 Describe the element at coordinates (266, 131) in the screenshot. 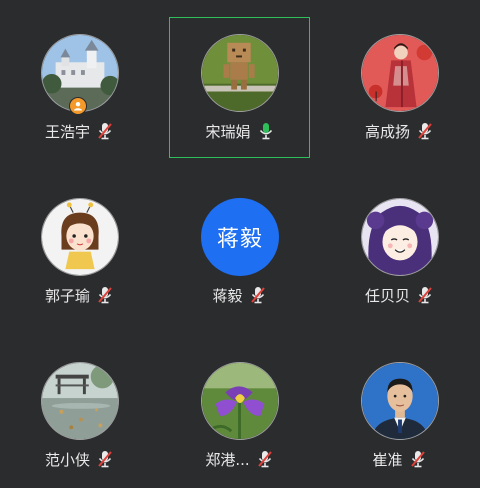

I see `active-mic-icon` at that location.